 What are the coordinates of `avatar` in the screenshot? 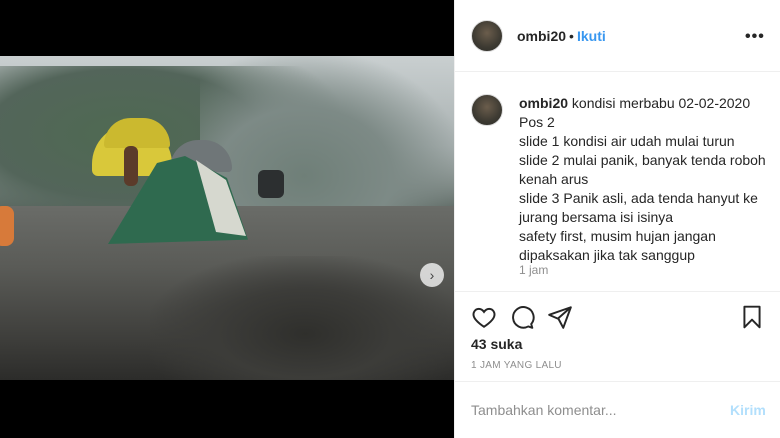 It's located at (487, 36).